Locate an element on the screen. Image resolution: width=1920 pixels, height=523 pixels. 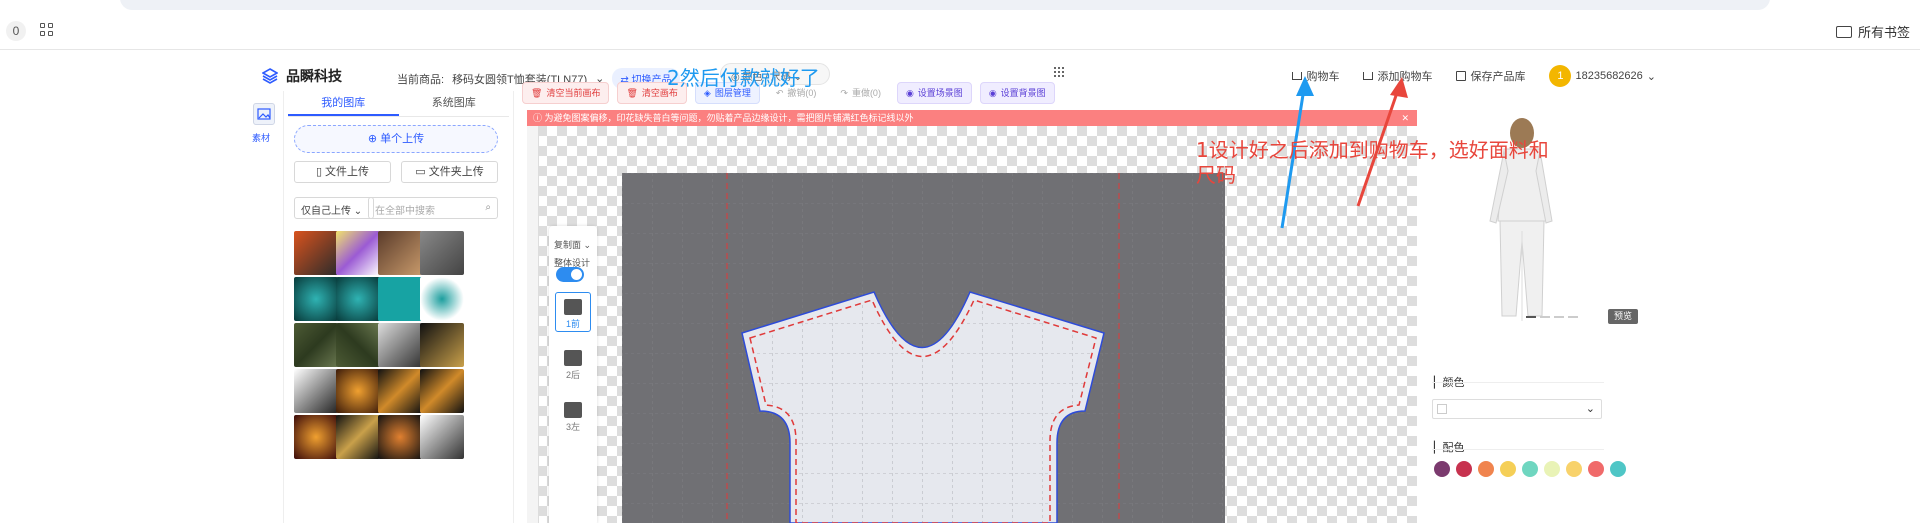
annotation-arrows is located at coordinates (1344, 152).